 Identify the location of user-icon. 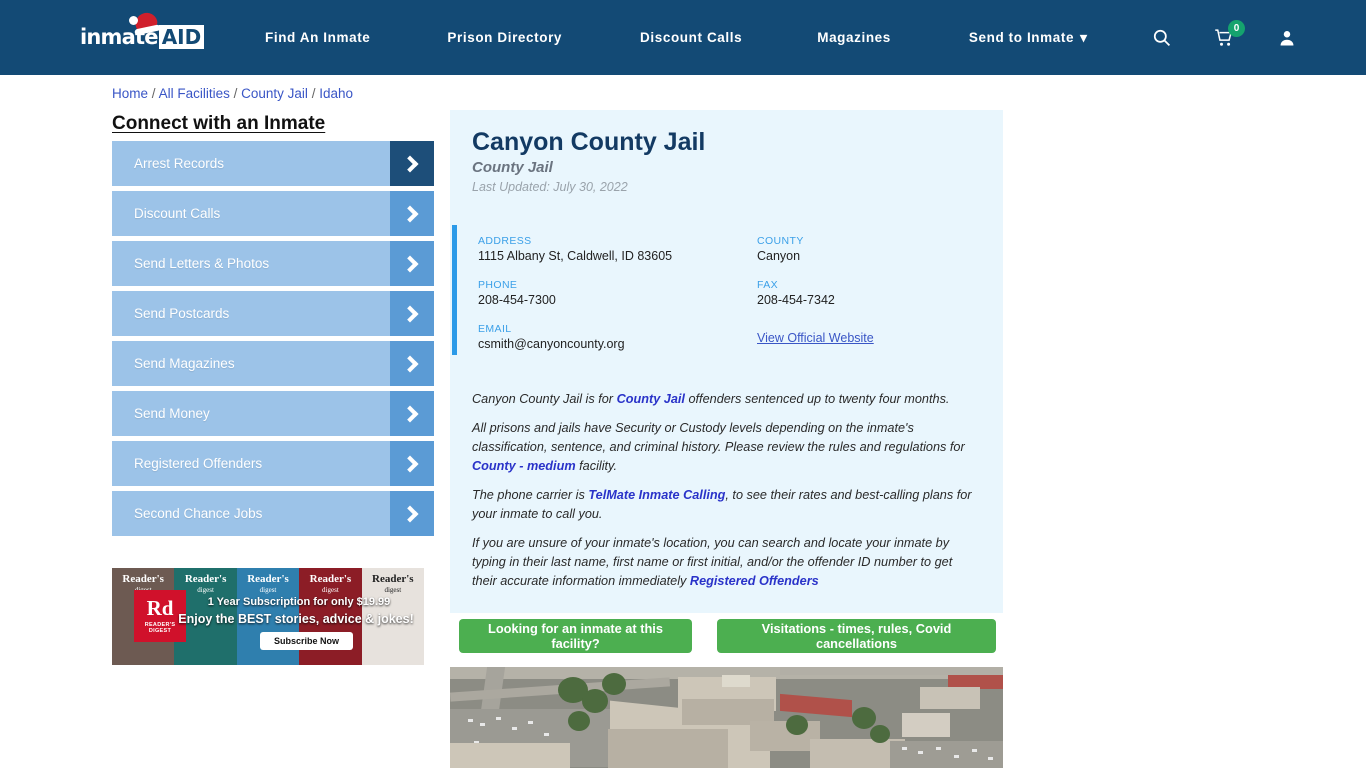
(1287, 38).